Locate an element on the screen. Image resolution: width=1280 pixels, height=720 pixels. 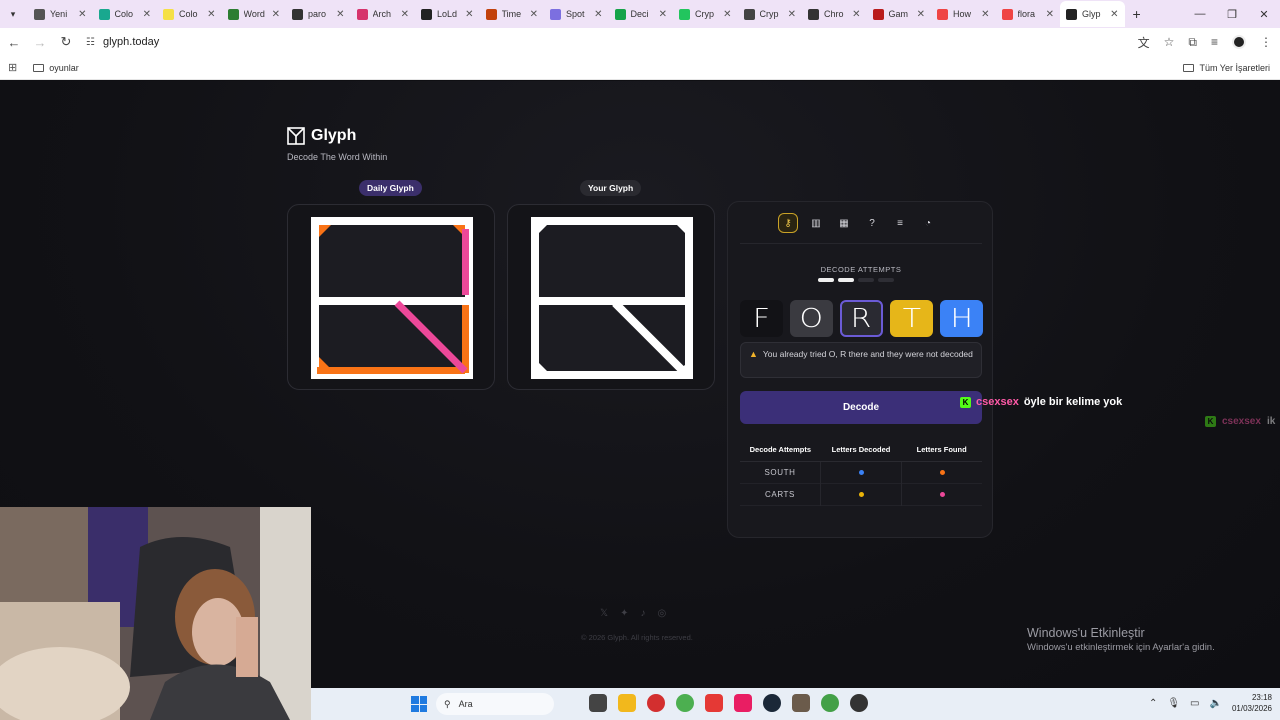
steam-icon is located at coordinates (772, 703).